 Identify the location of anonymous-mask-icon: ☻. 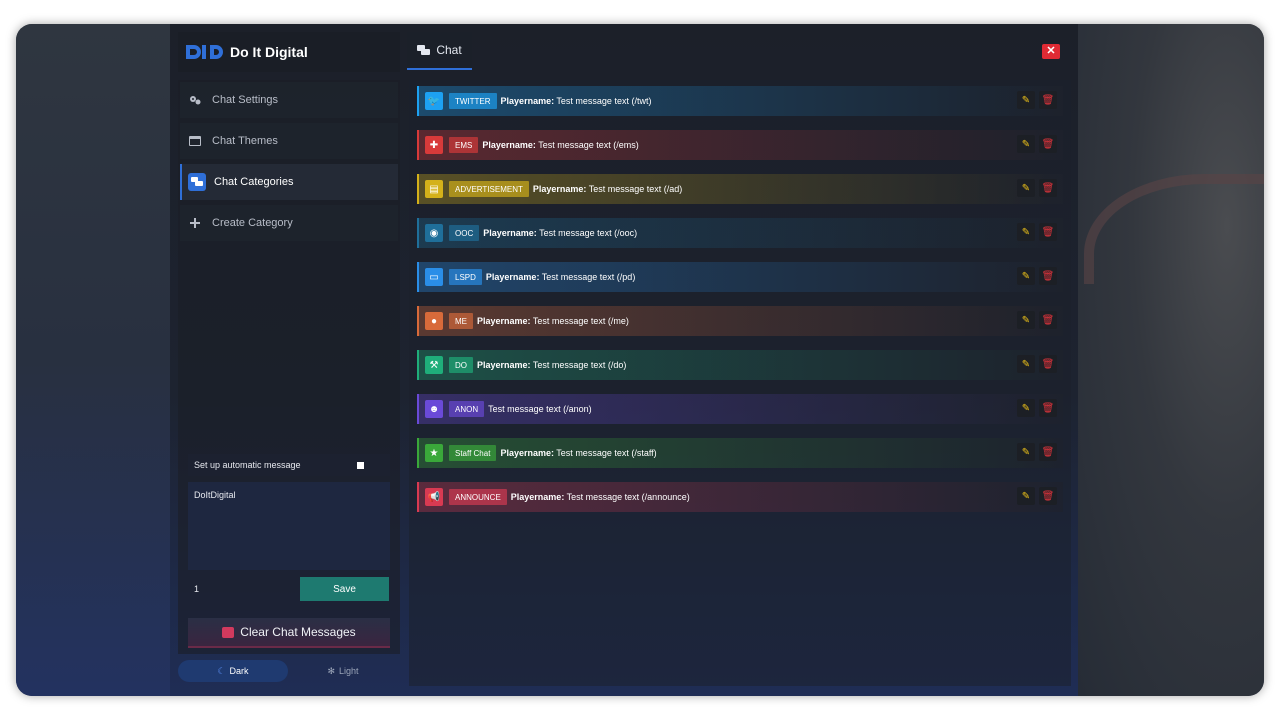
(434, 409).